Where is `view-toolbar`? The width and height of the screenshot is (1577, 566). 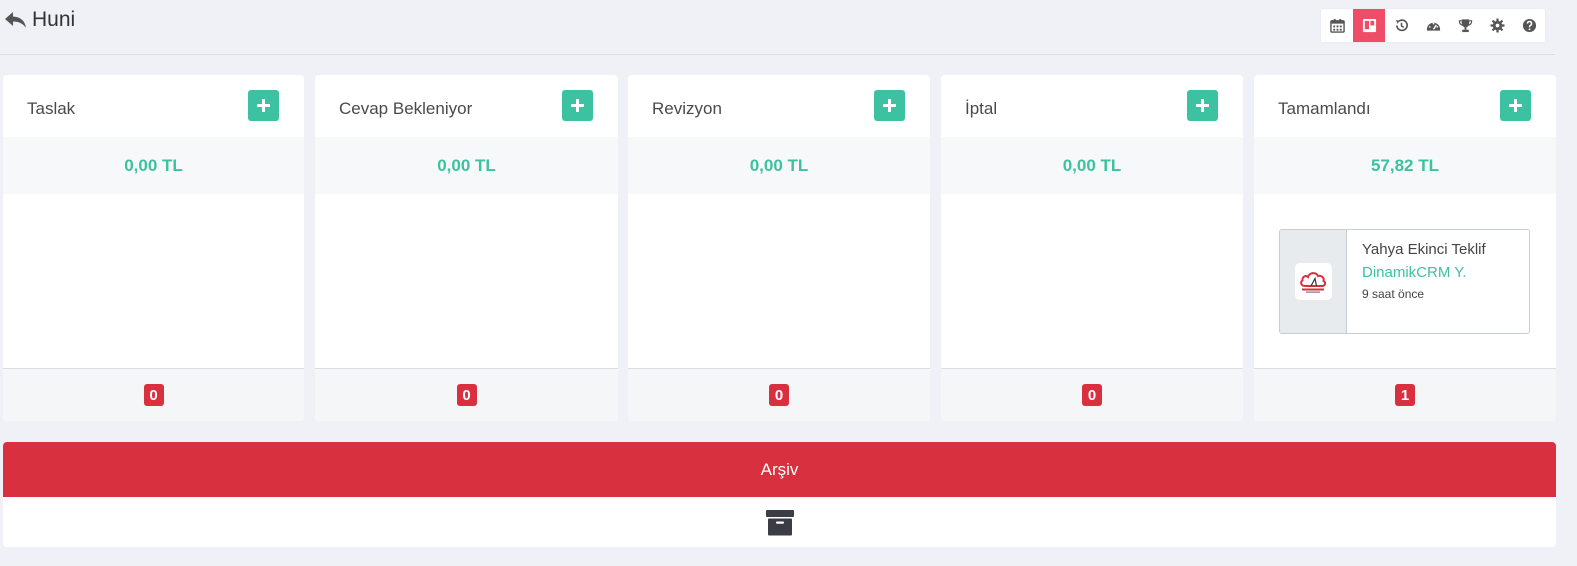
view-toolbar is located at coordinates (1433, 25).